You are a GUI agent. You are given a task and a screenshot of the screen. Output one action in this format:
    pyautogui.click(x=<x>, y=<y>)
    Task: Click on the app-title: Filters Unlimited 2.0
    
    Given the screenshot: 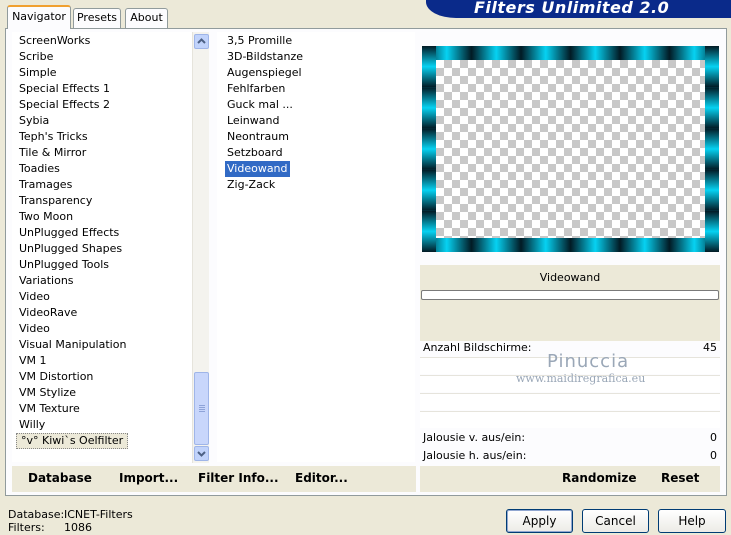 What is the action you would take?
    pyautogui.click(x=572, y=8)
    